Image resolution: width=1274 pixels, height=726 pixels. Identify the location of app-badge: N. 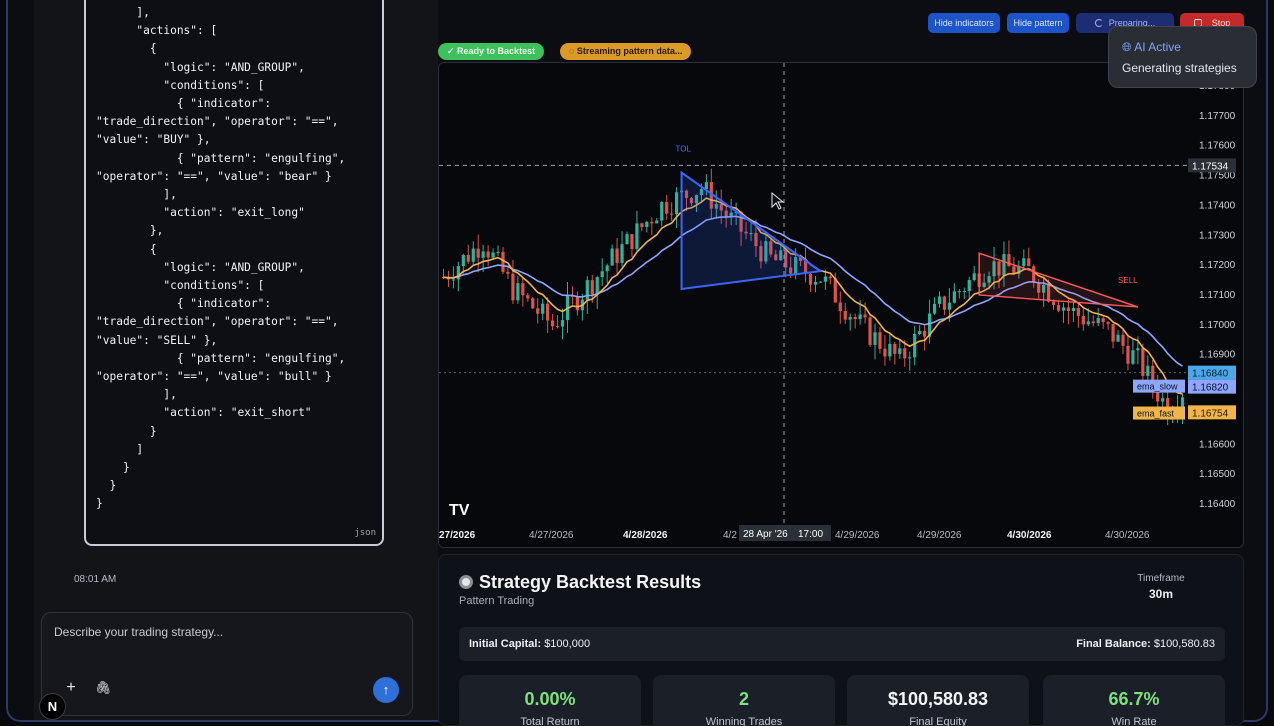
(52, 706).